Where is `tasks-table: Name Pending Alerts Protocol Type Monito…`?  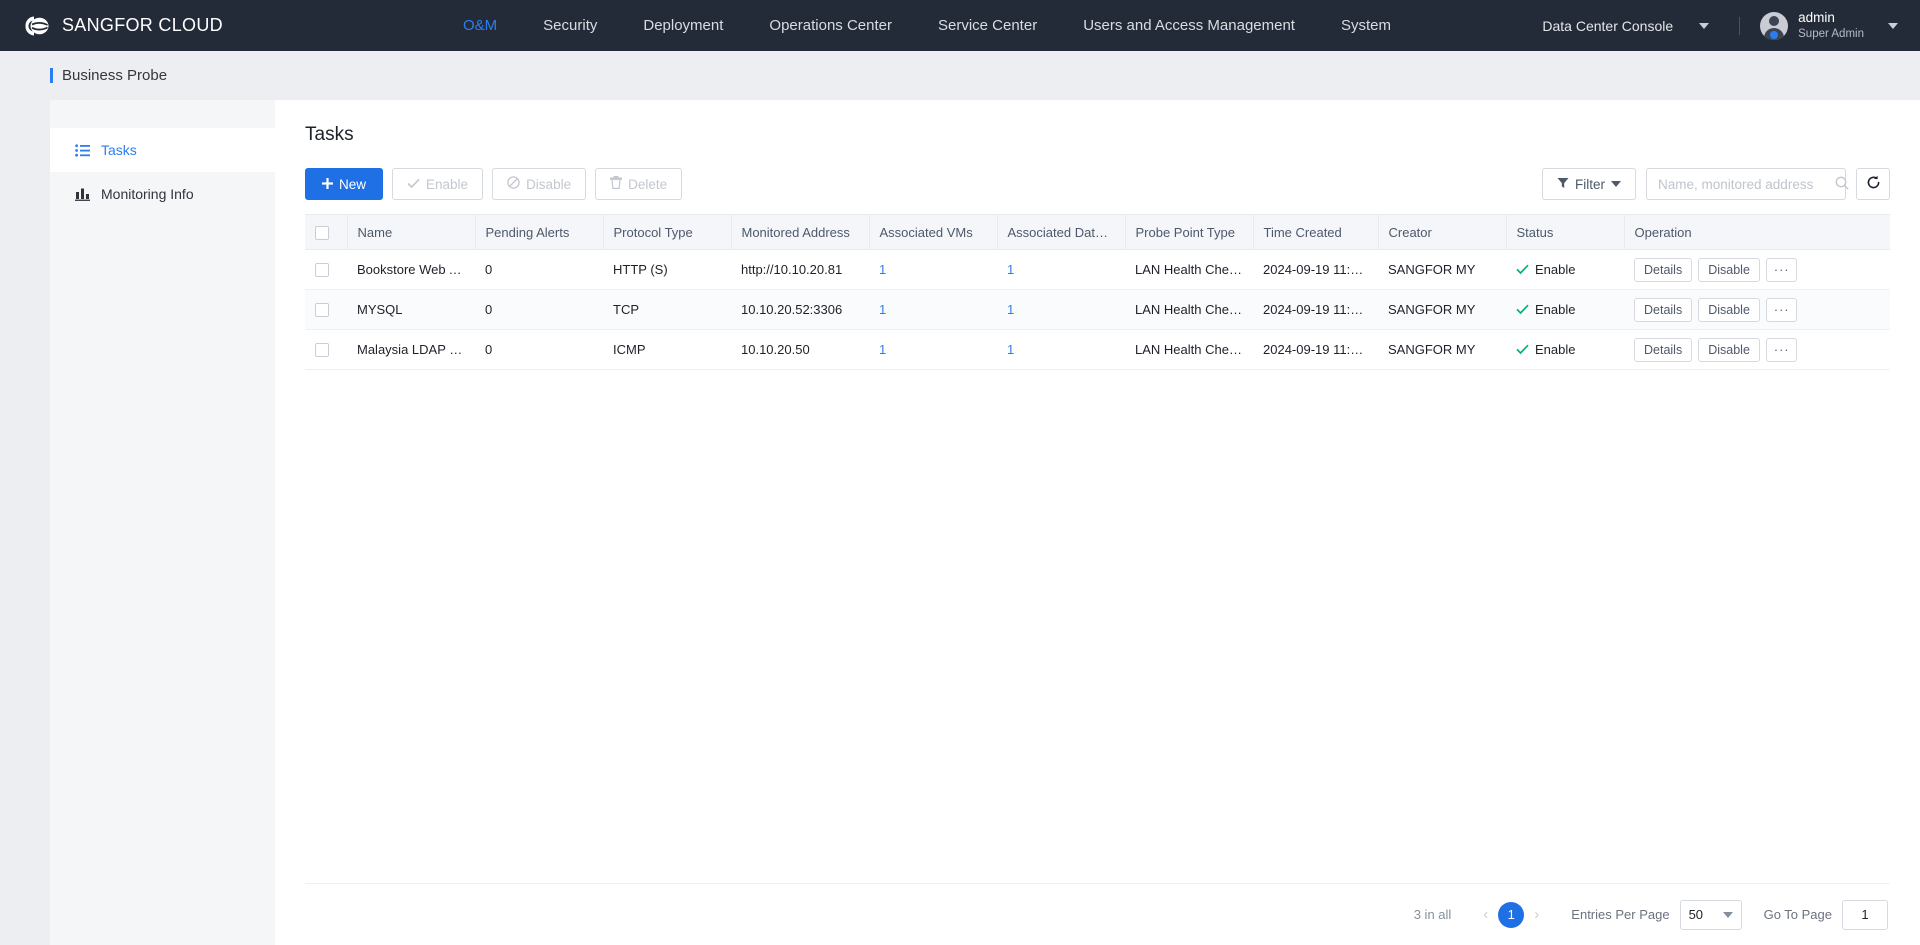 tasks-table: Name Pending Alerts Protocol Type Monito… is located at coordinates (1097, 292).